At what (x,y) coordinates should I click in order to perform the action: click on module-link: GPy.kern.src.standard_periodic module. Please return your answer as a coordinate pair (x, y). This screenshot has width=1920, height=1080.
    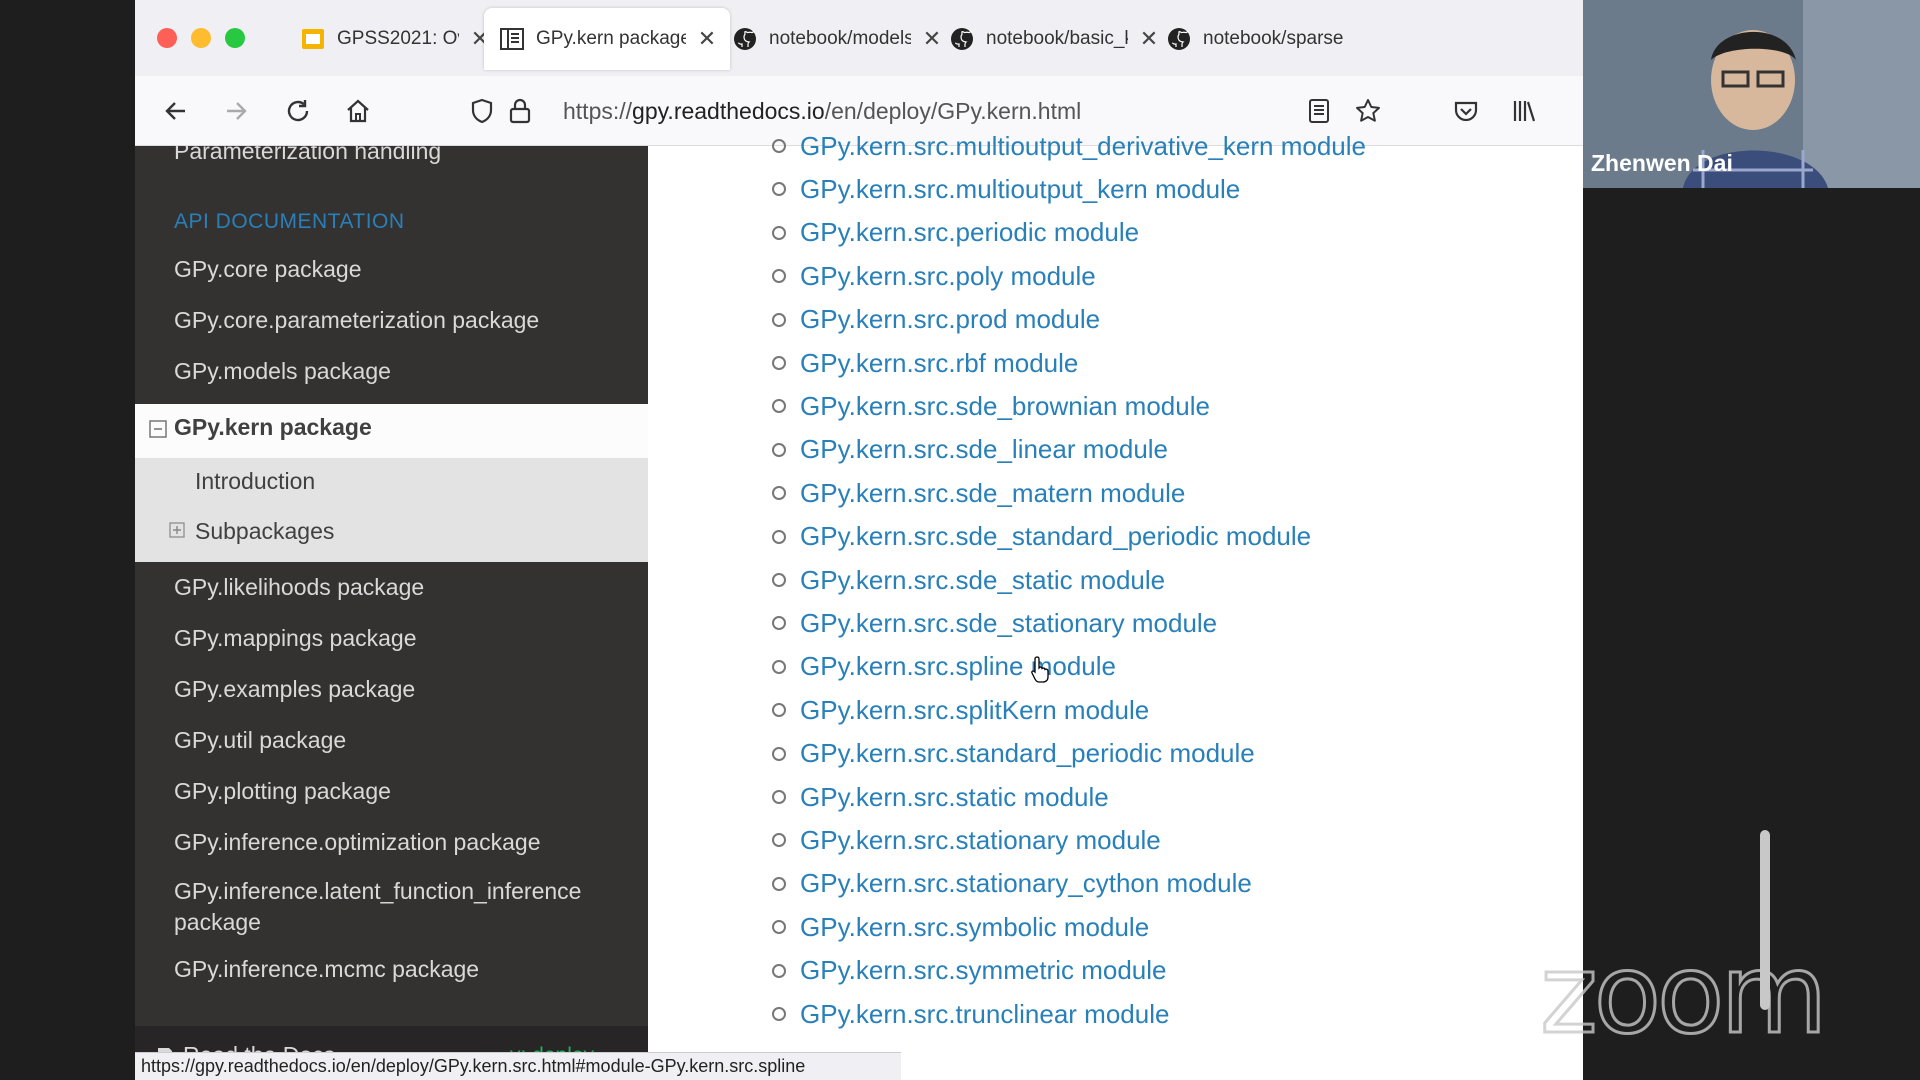
    Looking at the image, I should click on (1027, 753).